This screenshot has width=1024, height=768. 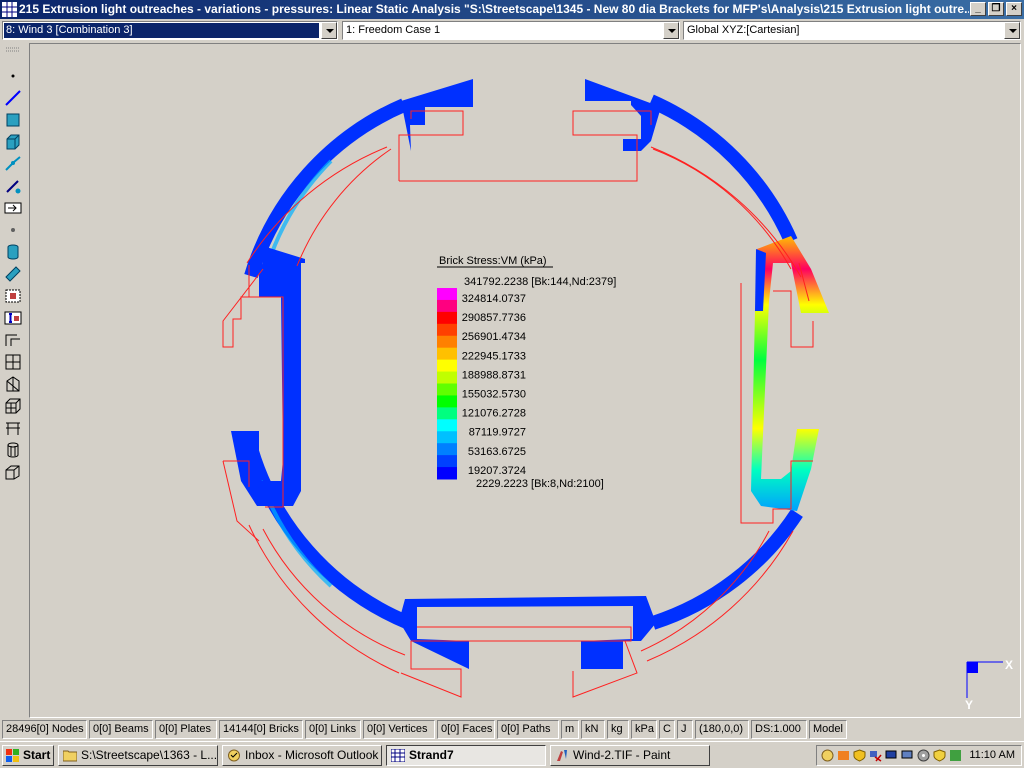 I want to click on task-paint-label: Wind-2.TIF - Paint, so click(x=622, y=755).